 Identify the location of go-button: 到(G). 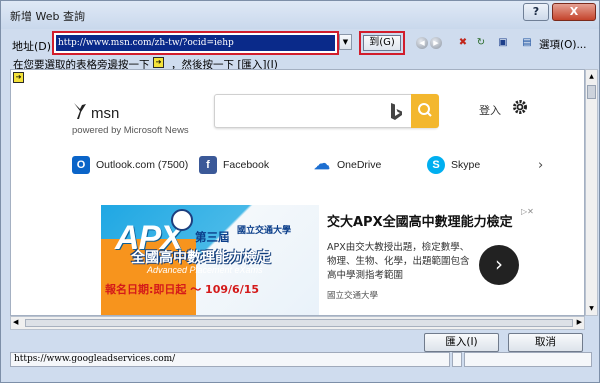
(382, 43).